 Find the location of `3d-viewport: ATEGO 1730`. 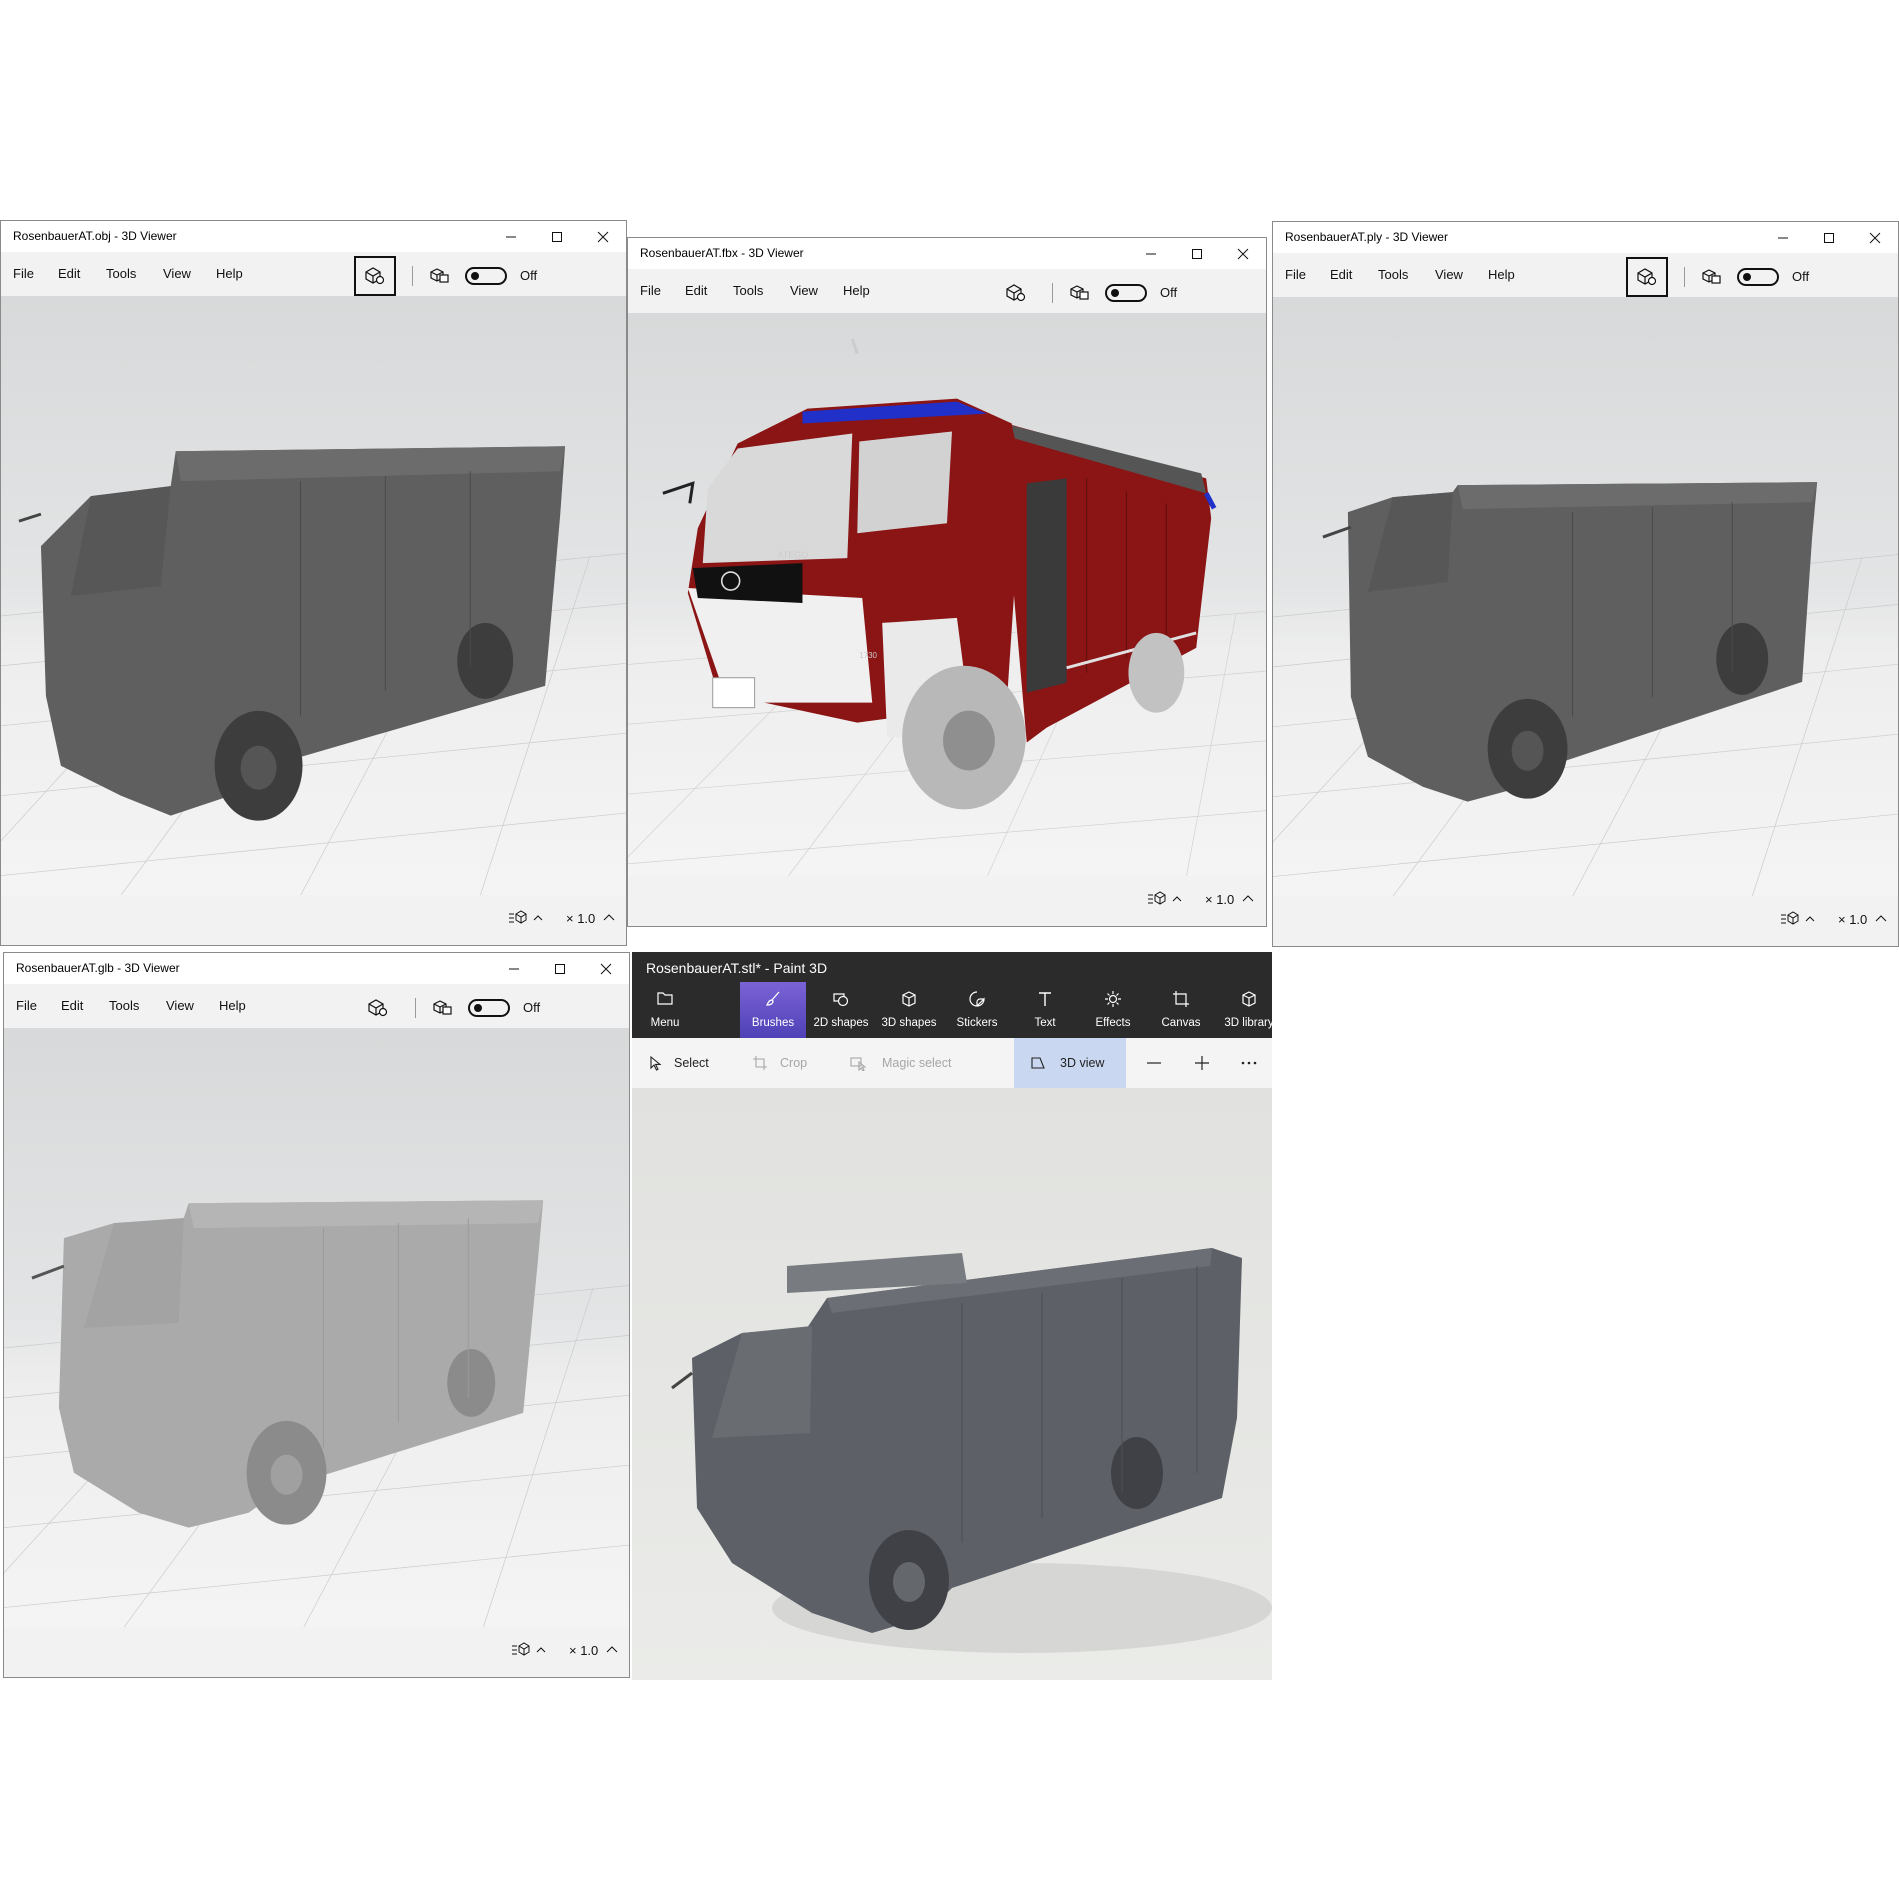

3d-viewport: ATEGO 1730 is located at coordinates (947, 595).